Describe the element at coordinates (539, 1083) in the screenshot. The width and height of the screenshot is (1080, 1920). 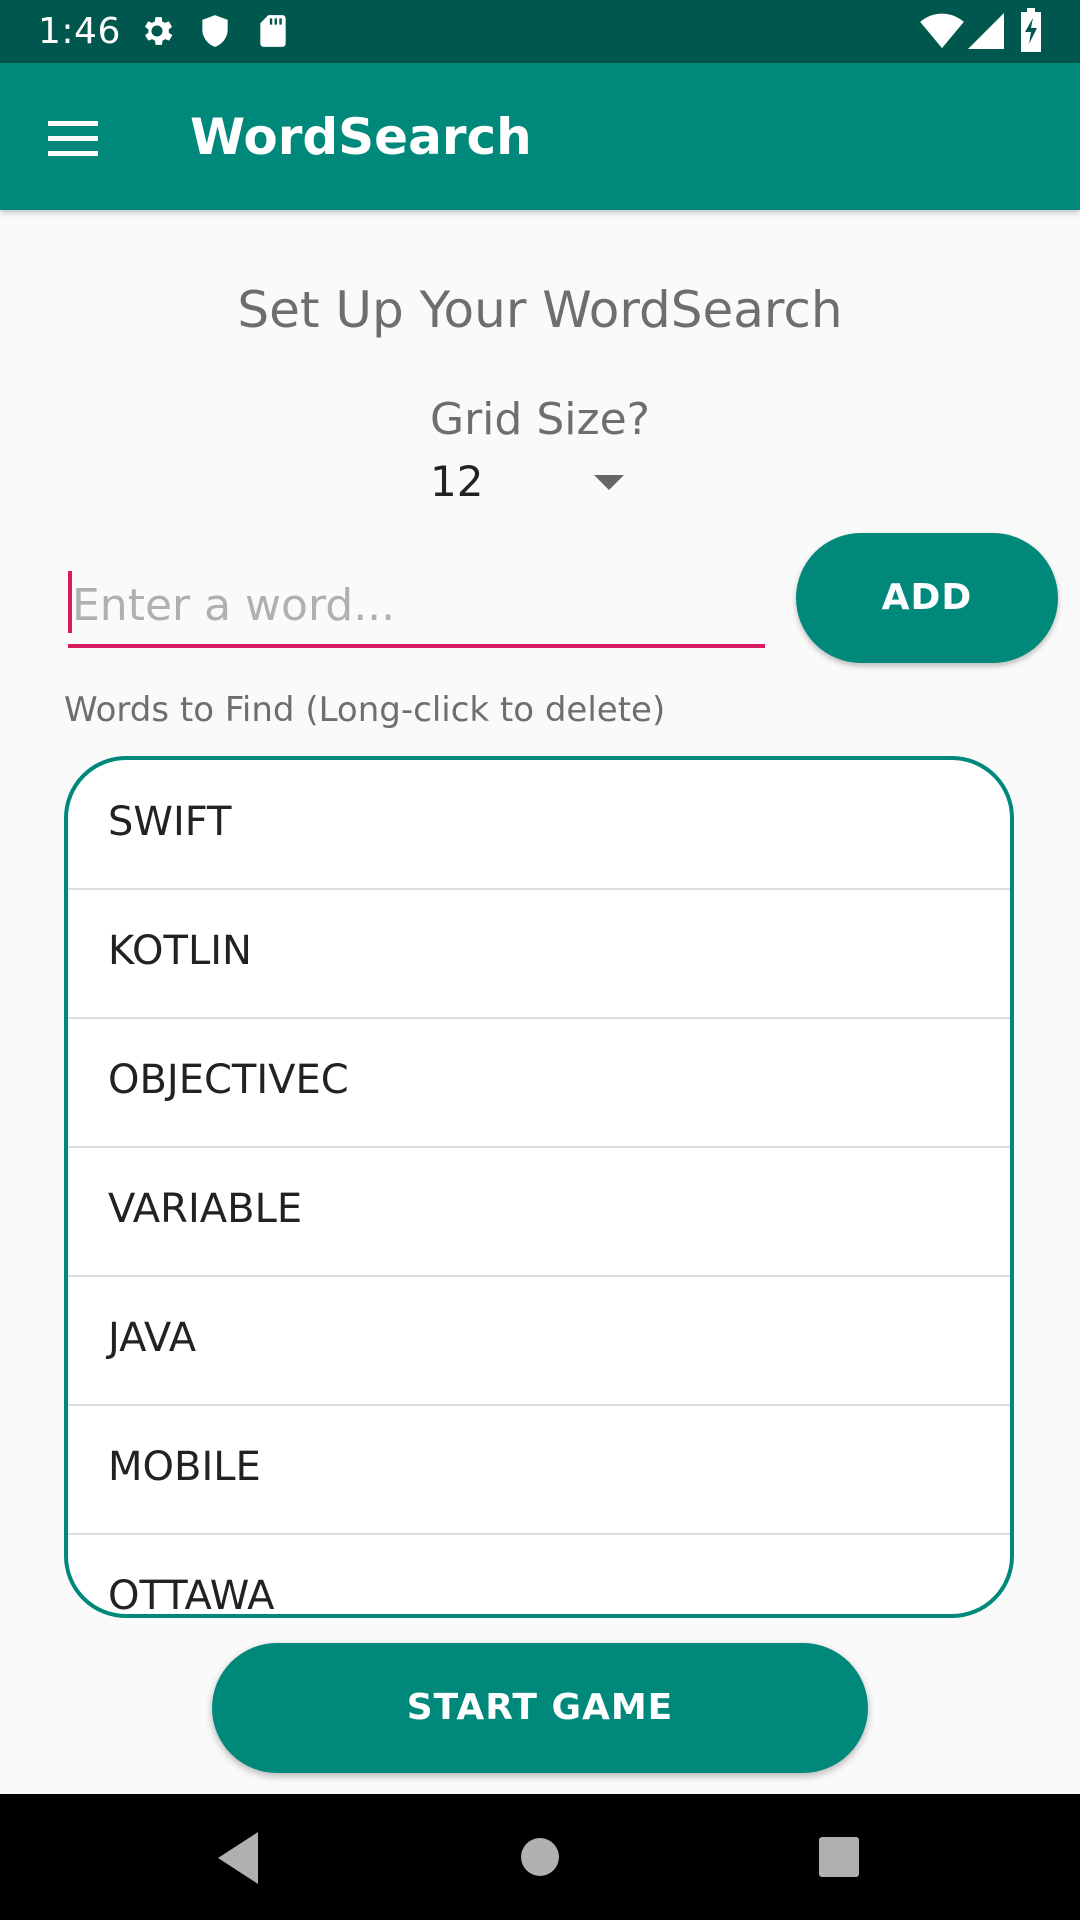
I see `list-item: OBJECTIVEC` at that location.